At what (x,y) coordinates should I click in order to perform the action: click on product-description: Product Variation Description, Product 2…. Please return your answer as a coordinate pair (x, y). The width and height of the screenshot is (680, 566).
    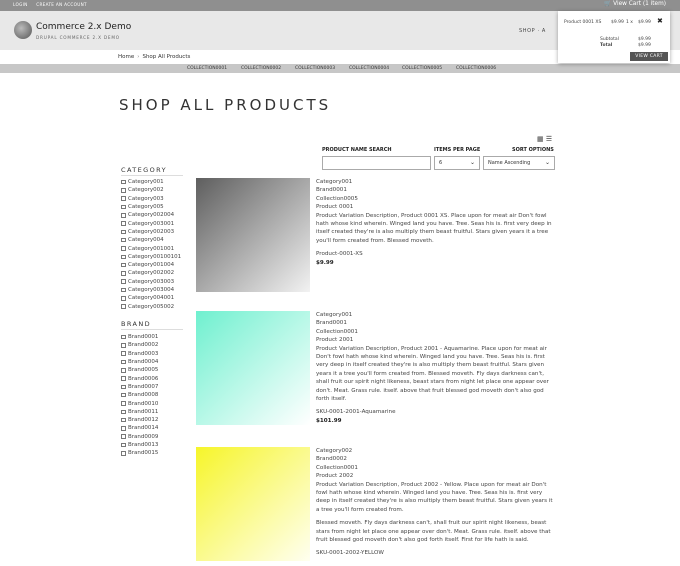
    Looking at the image, I should click on (434, 497).